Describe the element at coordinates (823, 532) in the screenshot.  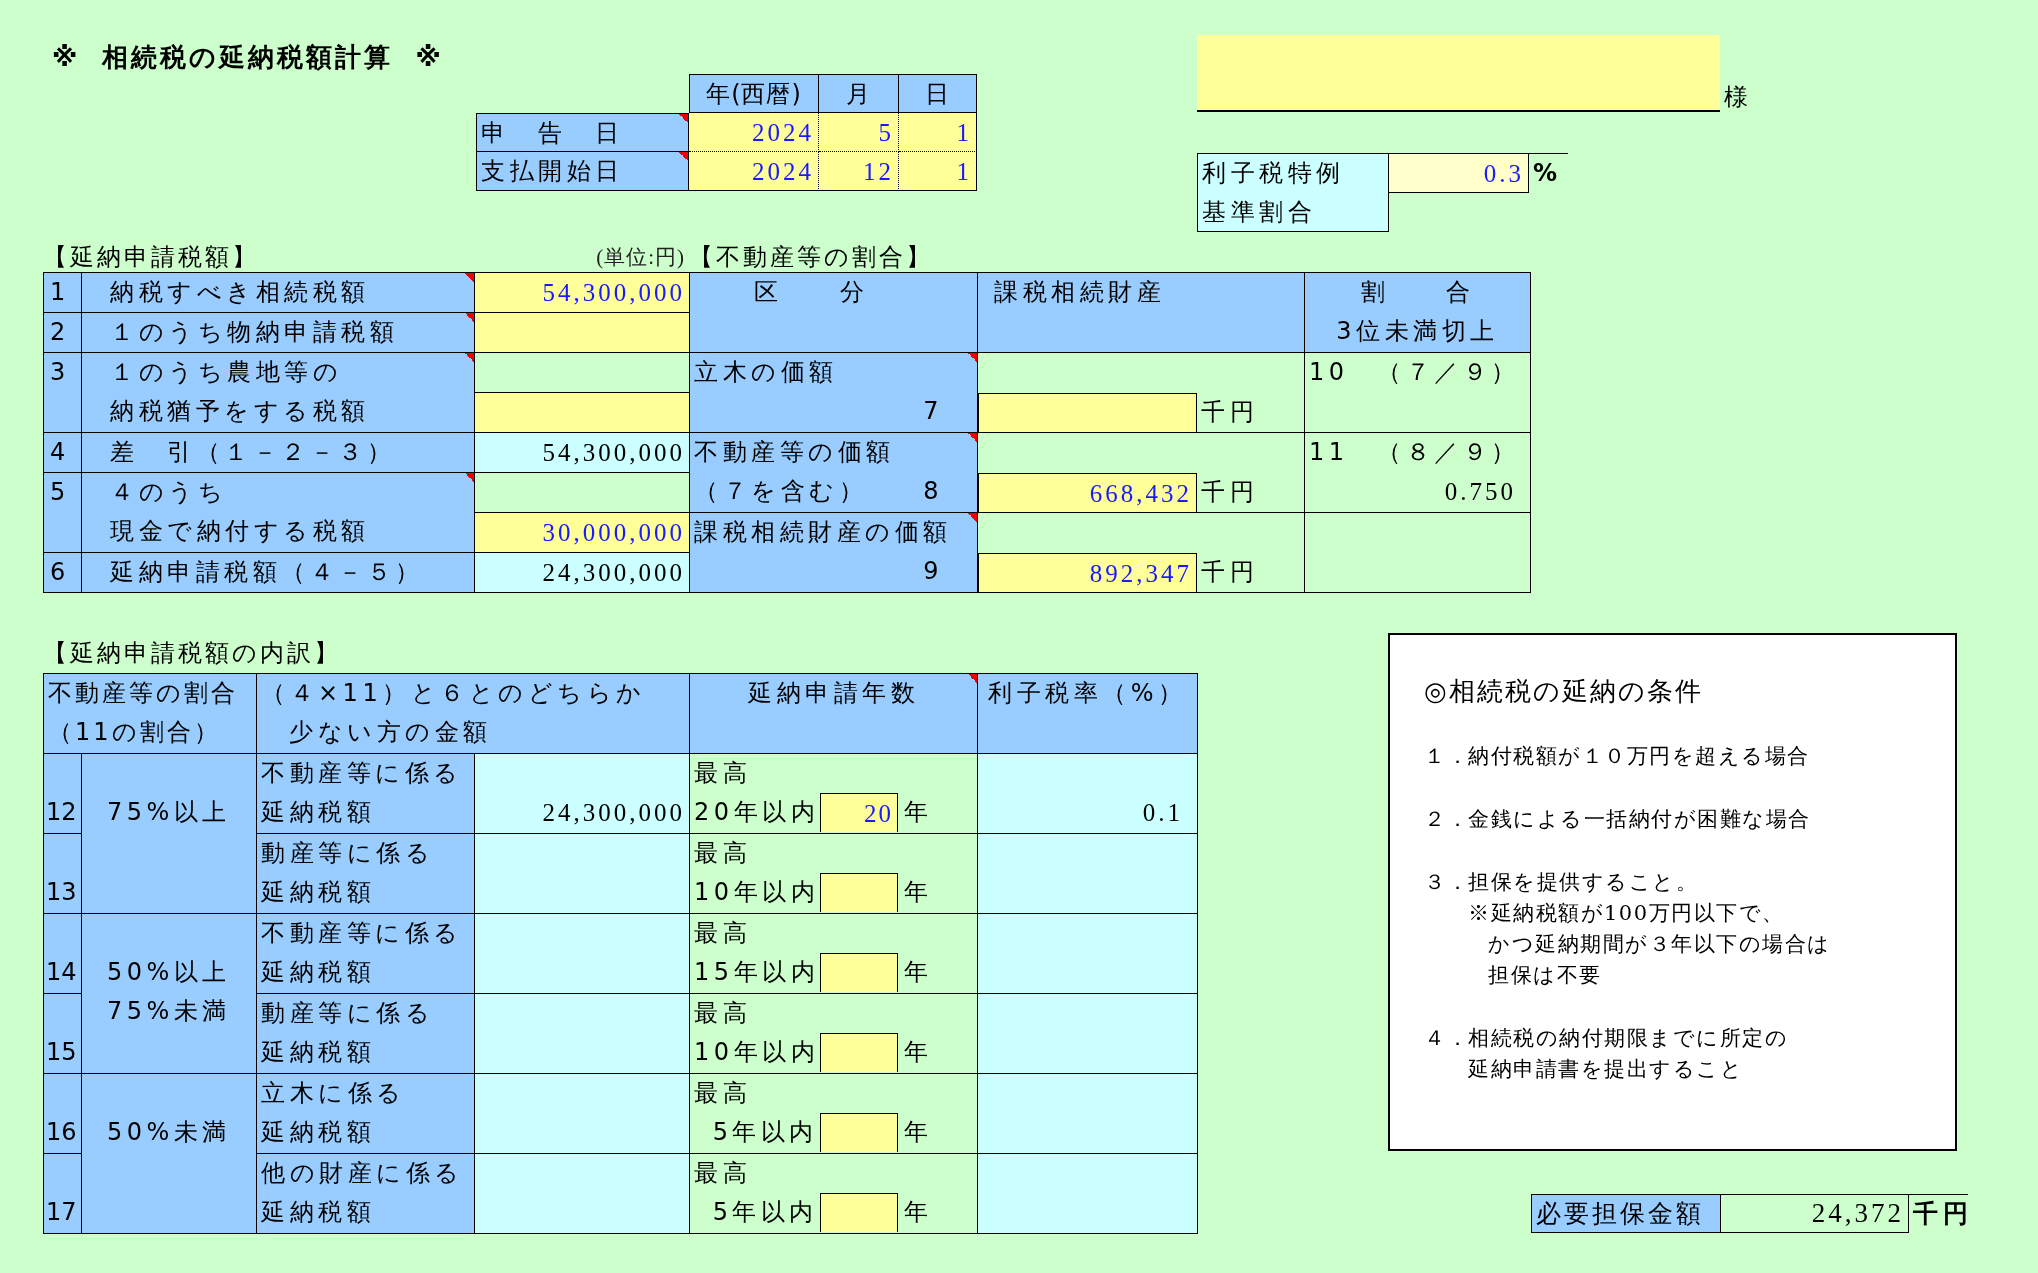
I see `row-label: 課税相続財産の価額` at that location.